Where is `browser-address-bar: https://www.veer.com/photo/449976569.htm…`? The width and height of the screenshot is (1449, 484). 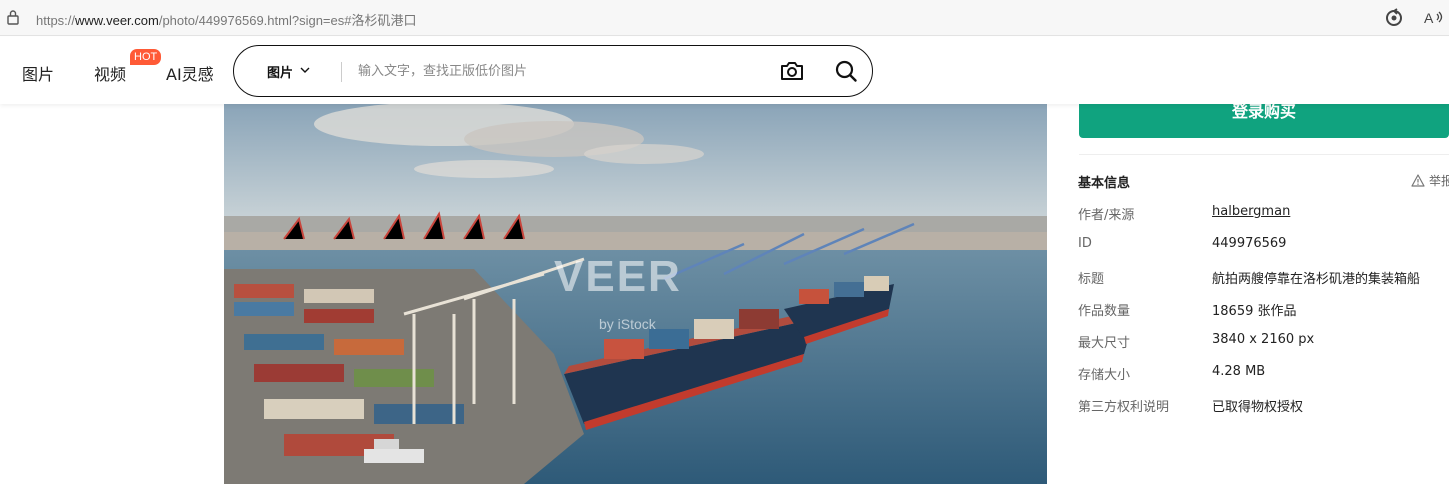 browser-address-bar: https://www.veer.com/photo/449976569.htm… is located at coordinates (724, 18).